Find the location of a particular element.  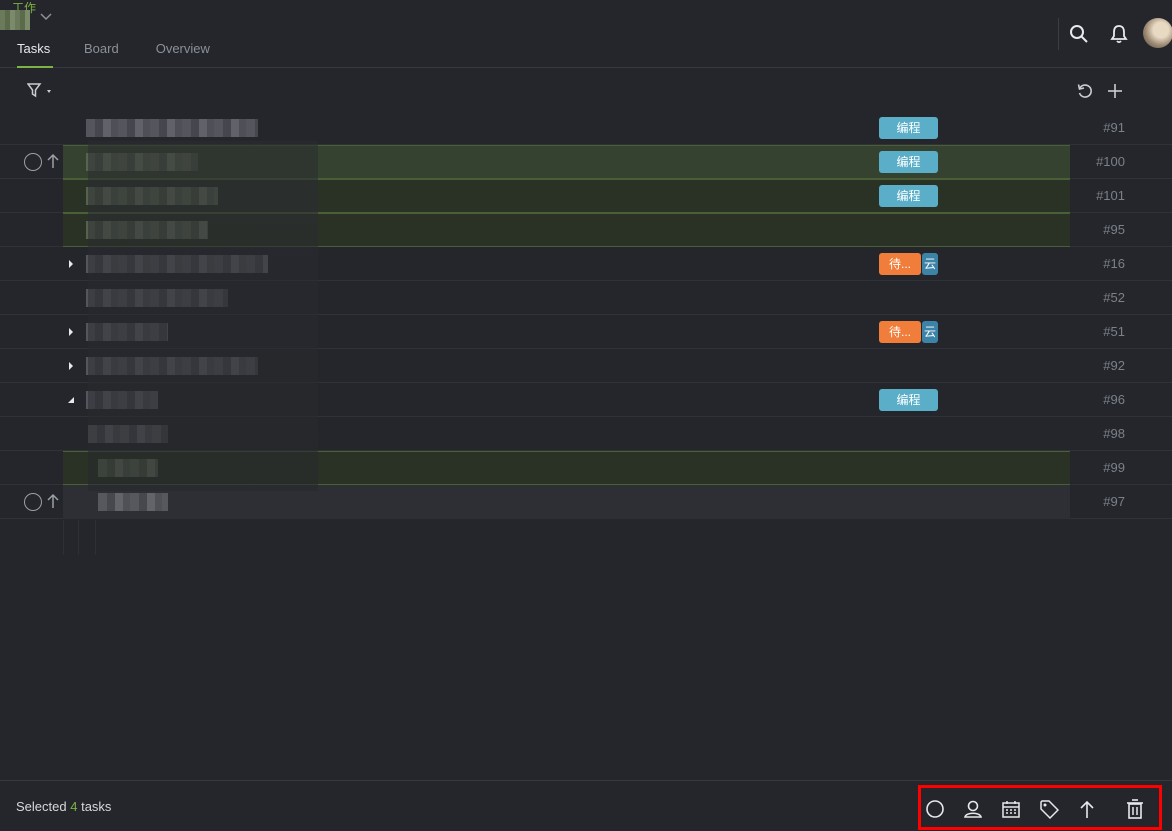

filter-icon is located at coordinates (42, 91).